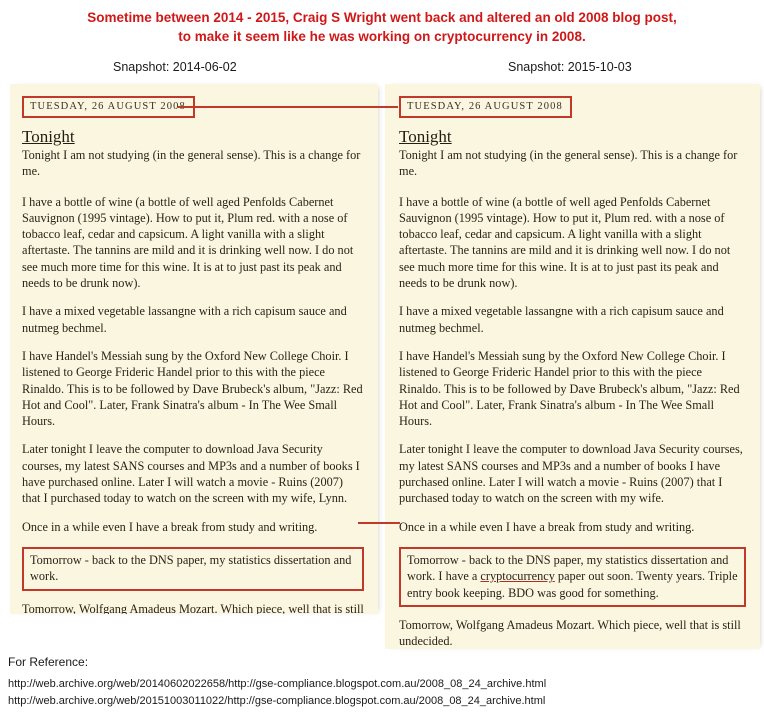 This screenshot has width=764, height=712. What do you see at coordinates (485, 107) in the screenshot?
I see `post-date-header-right: Tuesday, 26 August 2008` at bounding box center [485, 107].